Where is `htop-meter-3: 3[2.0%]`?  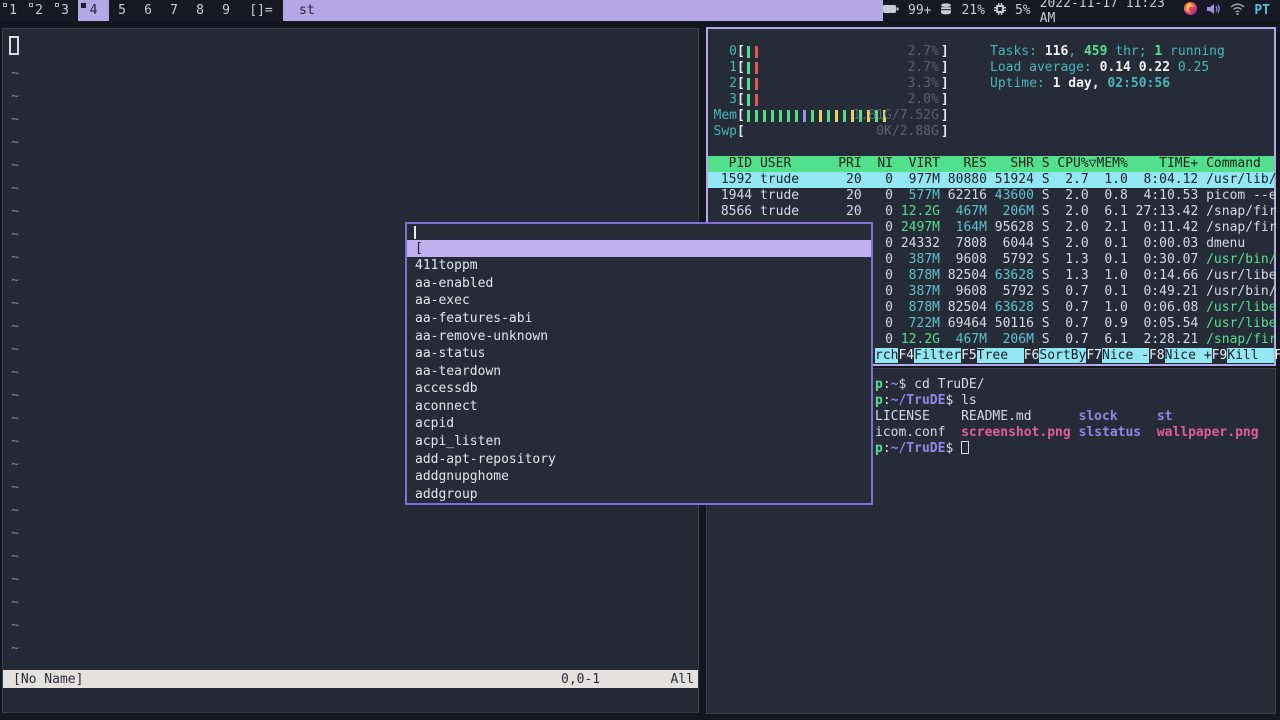
htop-meter-3: 3[2.0%] is located at coordinates (839, 99).